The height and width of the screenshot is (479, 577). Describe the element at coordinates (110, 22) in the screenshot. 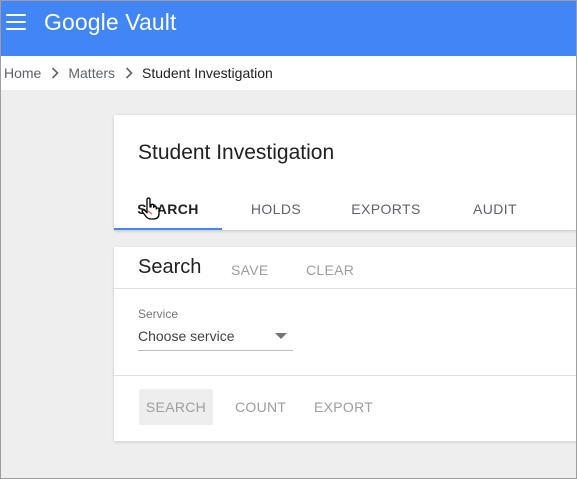

I see `app-title: Google Vault` at that location.